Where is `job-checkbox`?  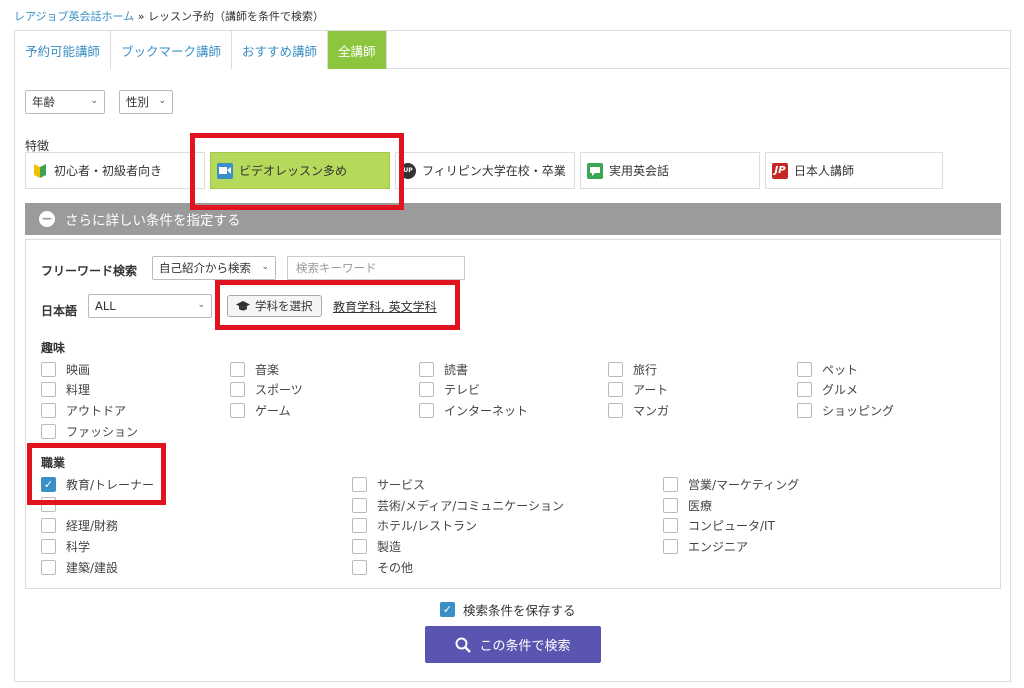 job-checkbox is located at coordinates (53, 504).